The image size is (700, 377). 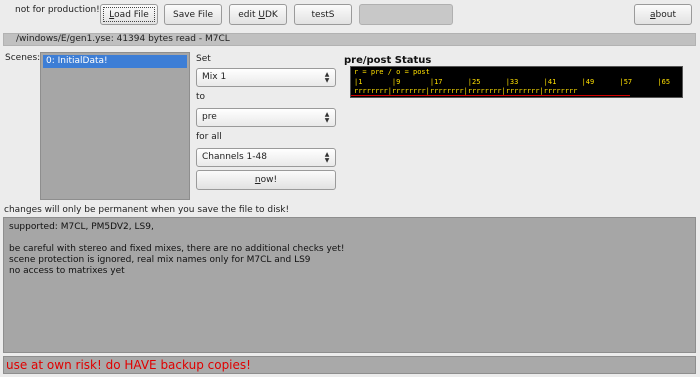 I want to click on pre-post-select: pre ▲ ▼, so click(x=266, y=117).